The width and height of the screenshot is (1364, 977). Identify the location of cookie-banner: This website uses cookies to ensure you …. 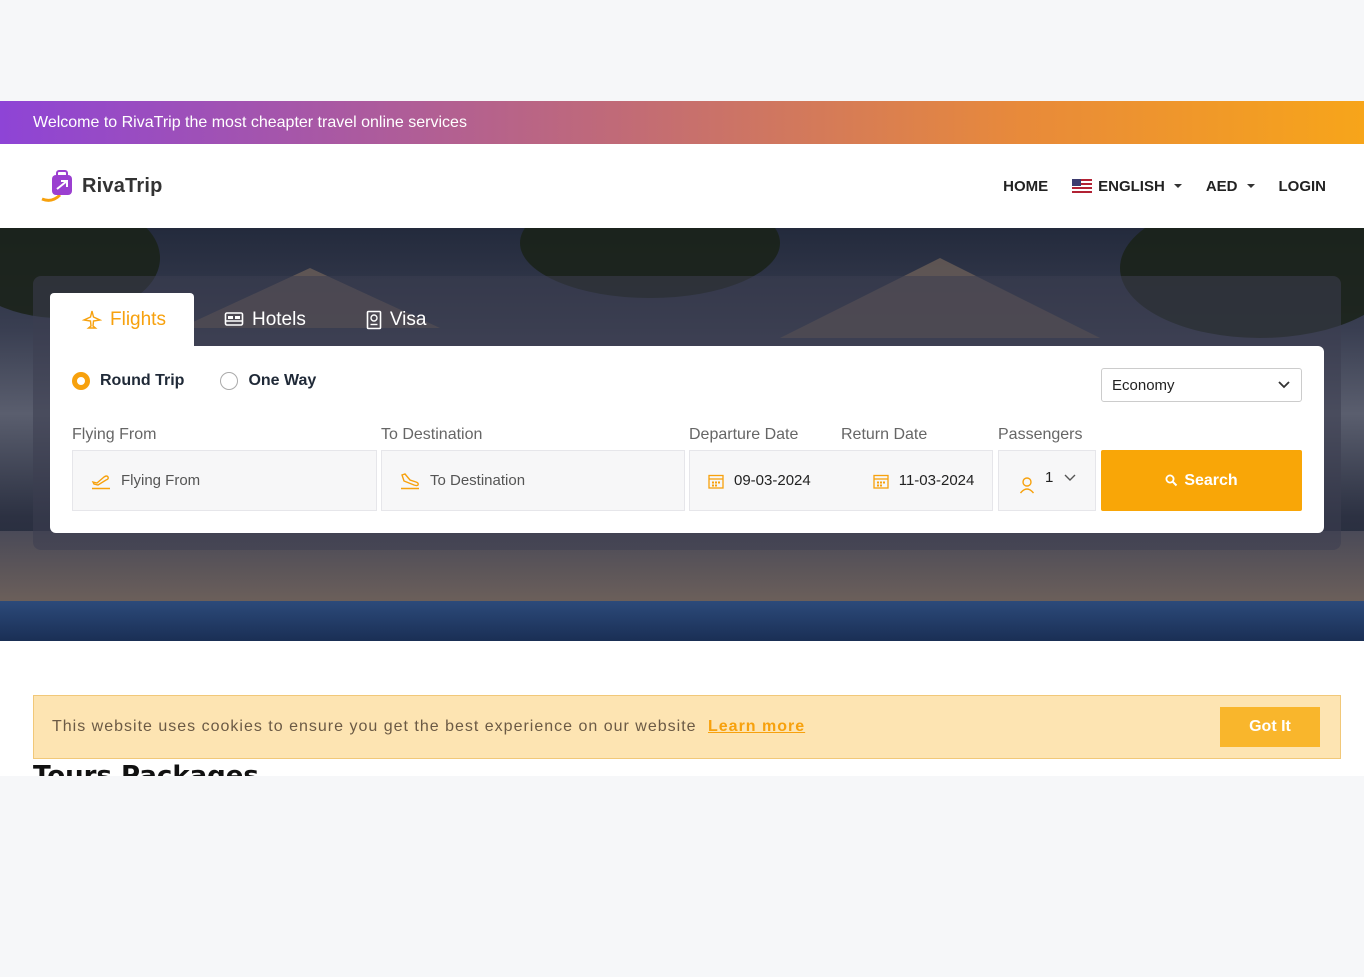
(687, 727).